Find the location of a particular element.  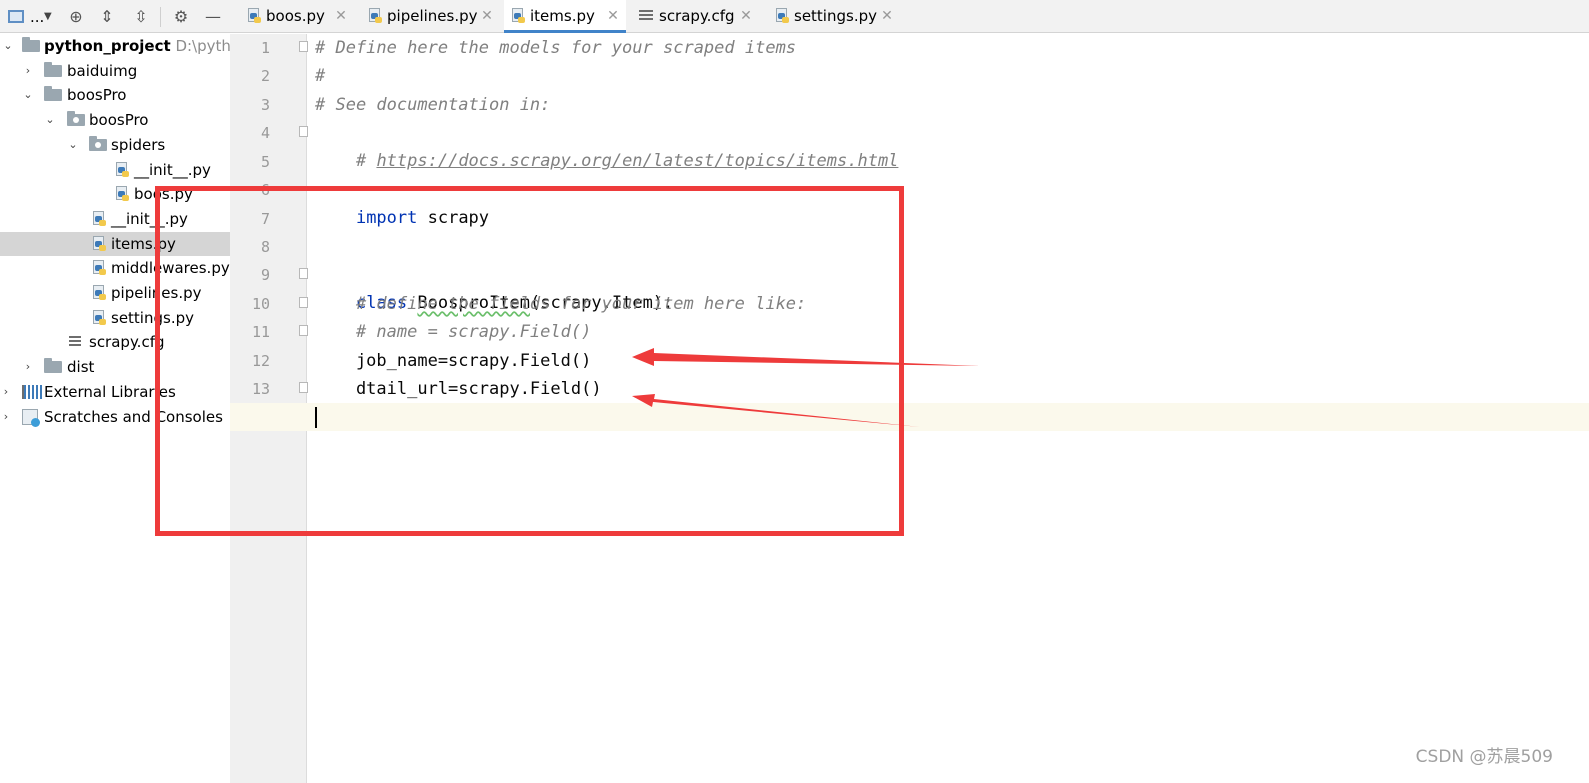

tree-item-boospro-package: ⌄ boosPro is located at coordinates (115, 120).